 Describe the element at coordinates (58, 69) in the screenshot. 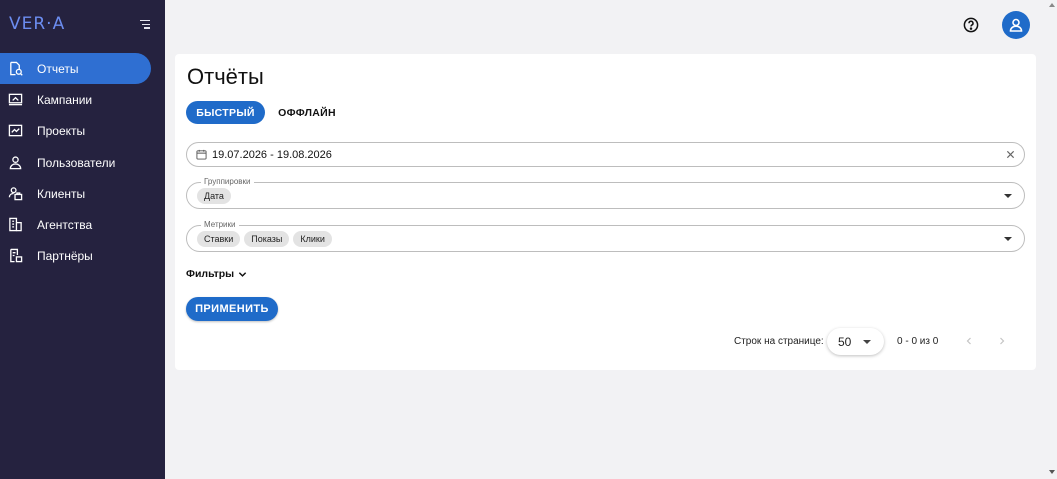

I see `sidebar-item-label: Отчеты` at that location.